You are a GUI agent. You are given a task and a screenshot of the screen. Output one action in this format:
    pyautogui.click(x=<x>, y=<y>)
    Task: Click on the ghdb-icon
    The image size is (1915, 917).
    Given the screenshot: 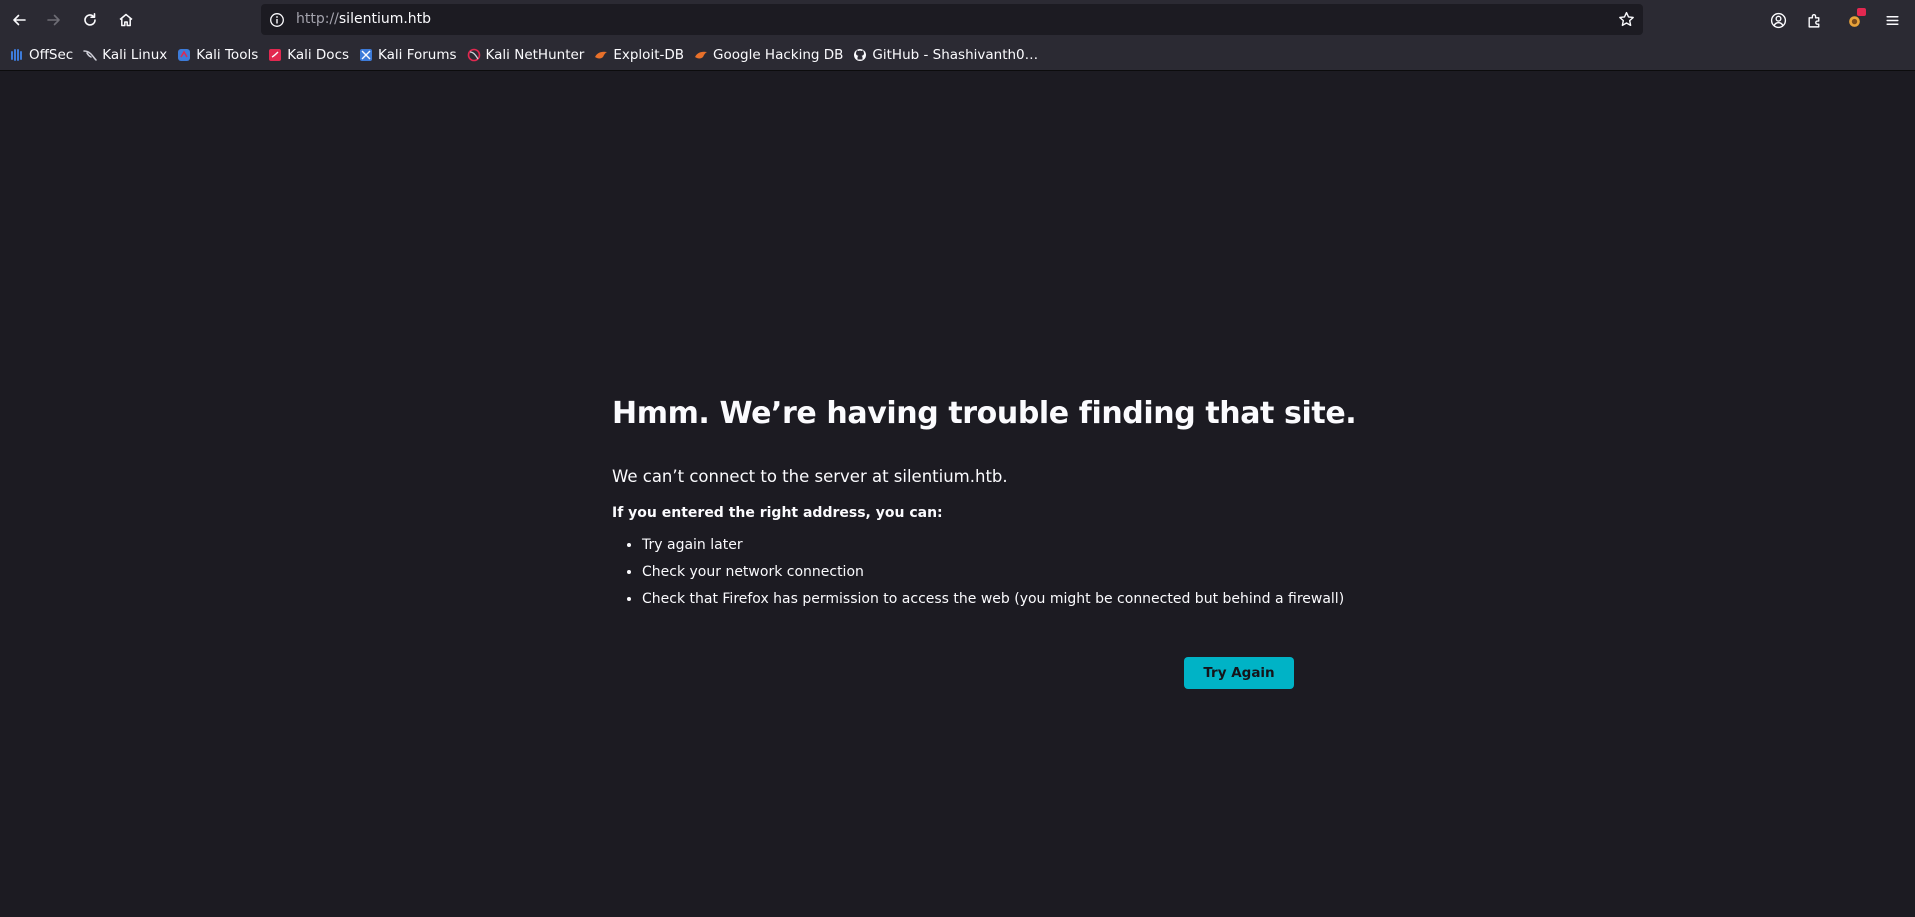 What is the action you would take?
    pyautogui.click(x=701, y=54)
    